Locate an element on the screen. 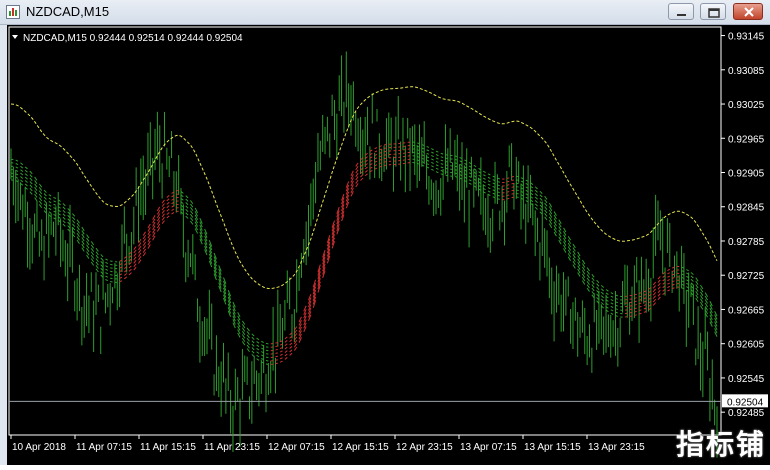 This screenshot has width=770, height=470. y-tick-label: 0.92785 is located at coordinates (746, 242).